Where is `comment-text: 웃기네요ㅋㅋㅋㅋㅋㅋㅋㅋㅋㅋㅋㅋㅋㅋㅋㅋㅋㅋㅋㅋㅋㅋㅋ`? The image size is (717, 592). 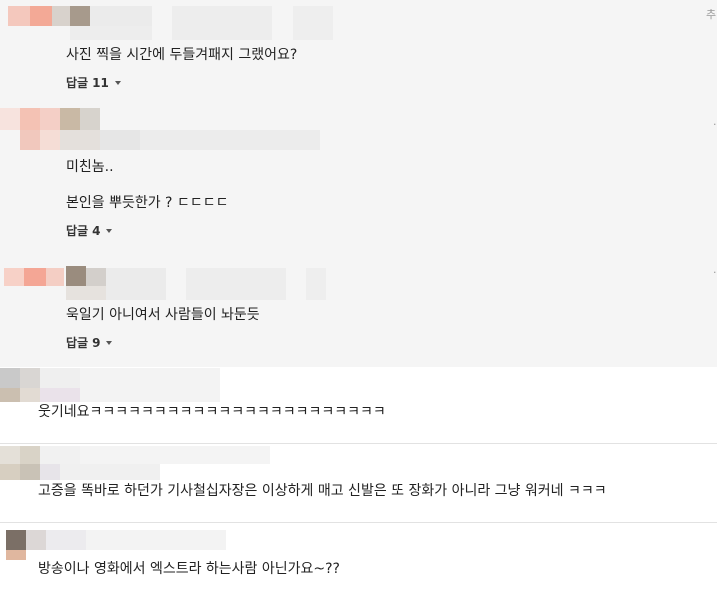
comment-text: 웃기네요ㅋㅋㅋㅋㅋㅋㅋㅋㅋㅋㅋㅋㅋㅋㅋㅋㅋㅋㅋㅋㅋㅋㅋ is located at coordinates (212, 412).